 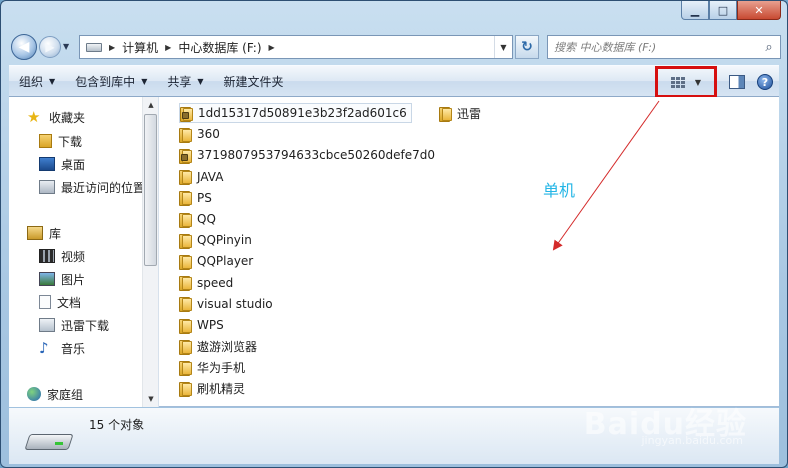 I want to click on file-item: JAVA, so click(x=201, y=177).